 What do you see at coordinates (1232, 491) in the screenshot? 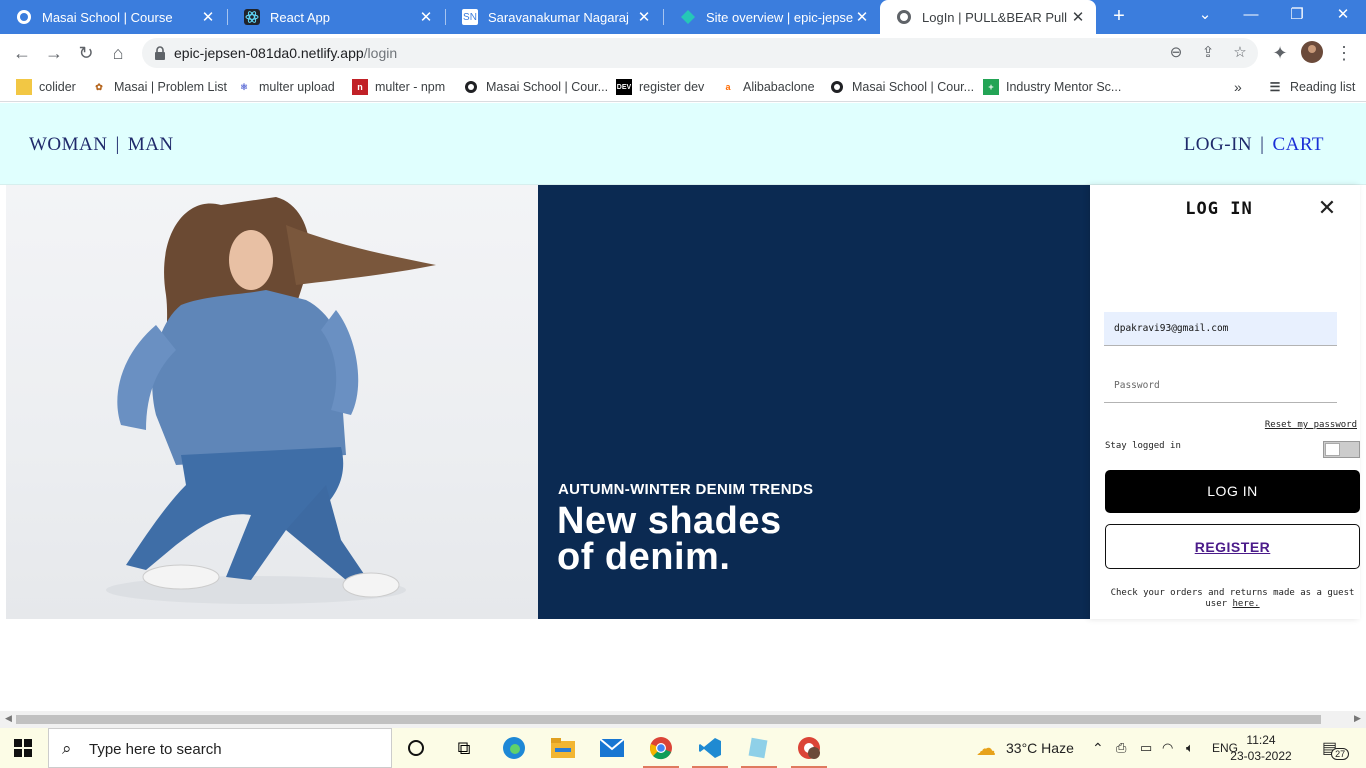
I see `login-button: LOG IN` at bounding box center [1232, 491].